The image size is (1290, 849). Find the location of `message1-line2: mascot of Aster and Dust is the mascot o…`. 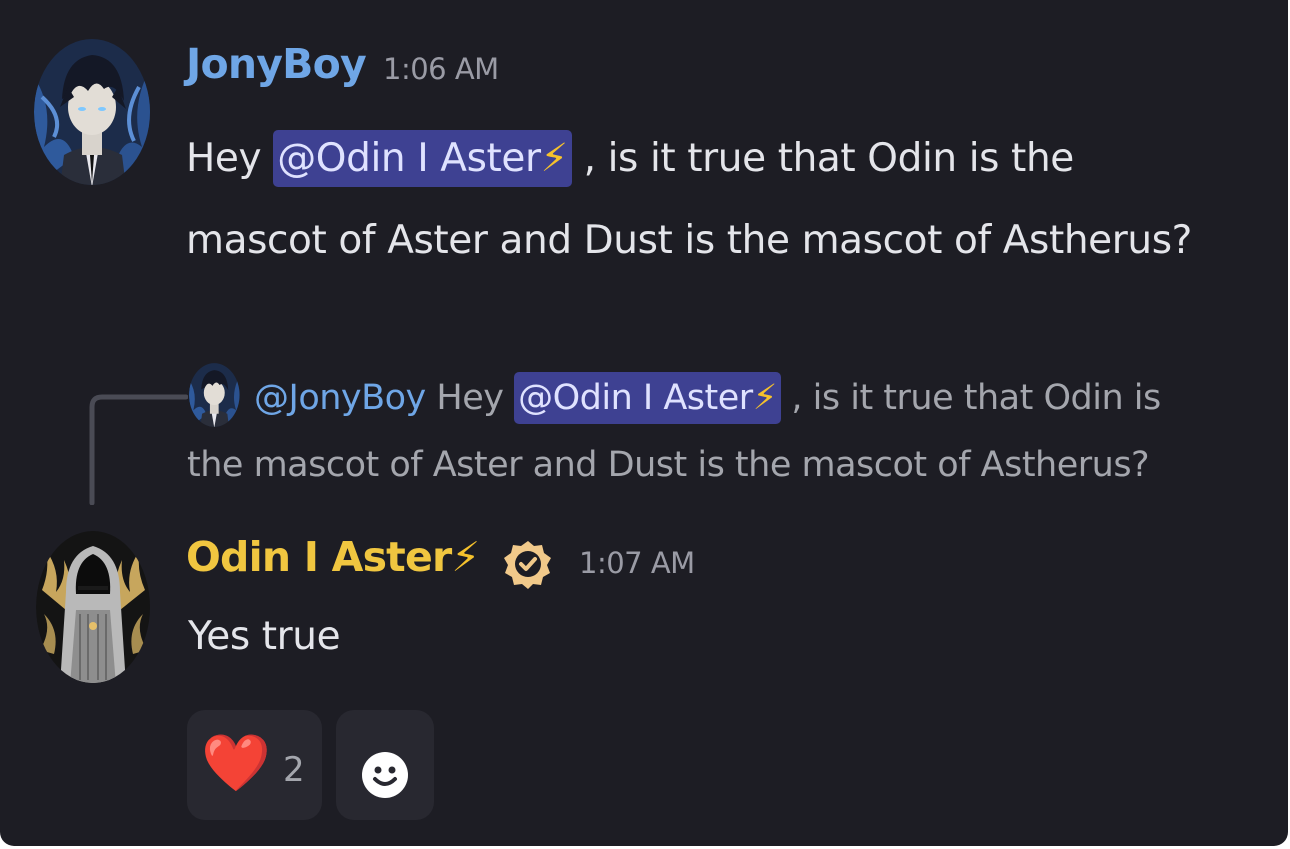

message1-line2: mascot of Aster and Dust is the mascot o… is located at coordinates (689, 240).